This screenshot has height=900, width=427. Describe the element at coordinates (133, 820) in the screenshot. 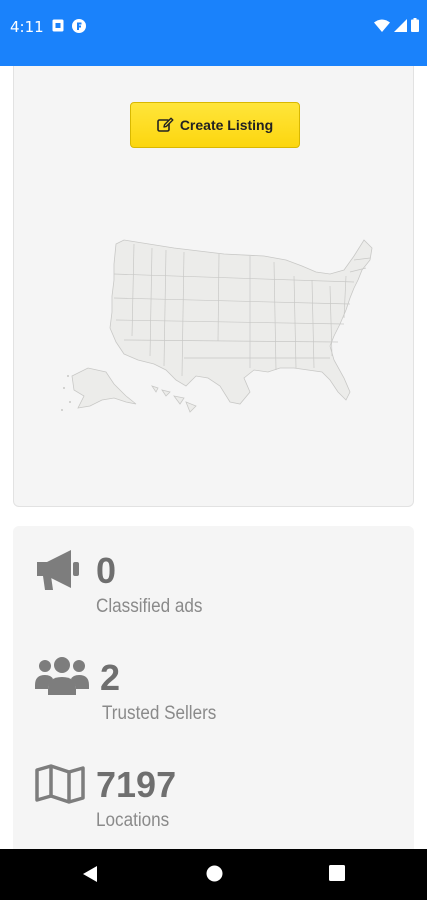

I see `stat-label-locations: Locations` at that location.